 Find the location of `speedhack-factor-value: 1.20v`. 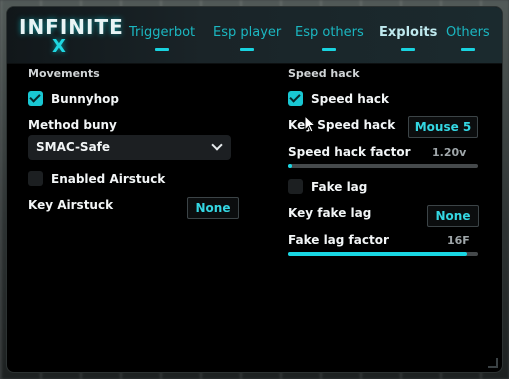

speedhack-factor-value: 1.20v is located at coordinates (449, 152).